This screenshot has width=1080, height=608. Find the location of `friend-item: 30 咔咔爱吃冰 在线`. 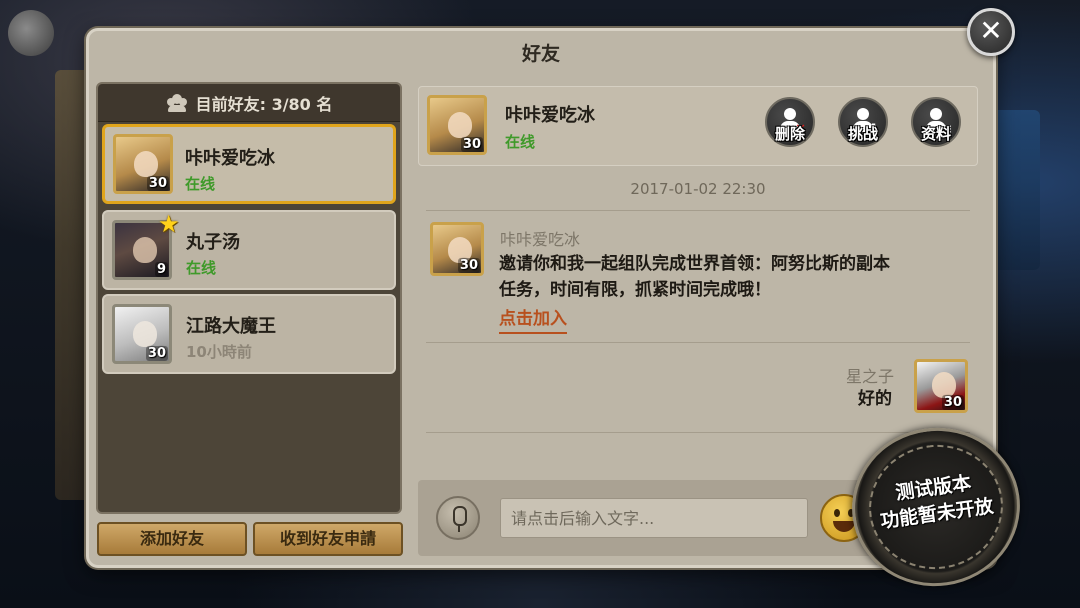

friend-item: 30 咔咔爱吃冰 在线 is located at coordinates (249, 164).